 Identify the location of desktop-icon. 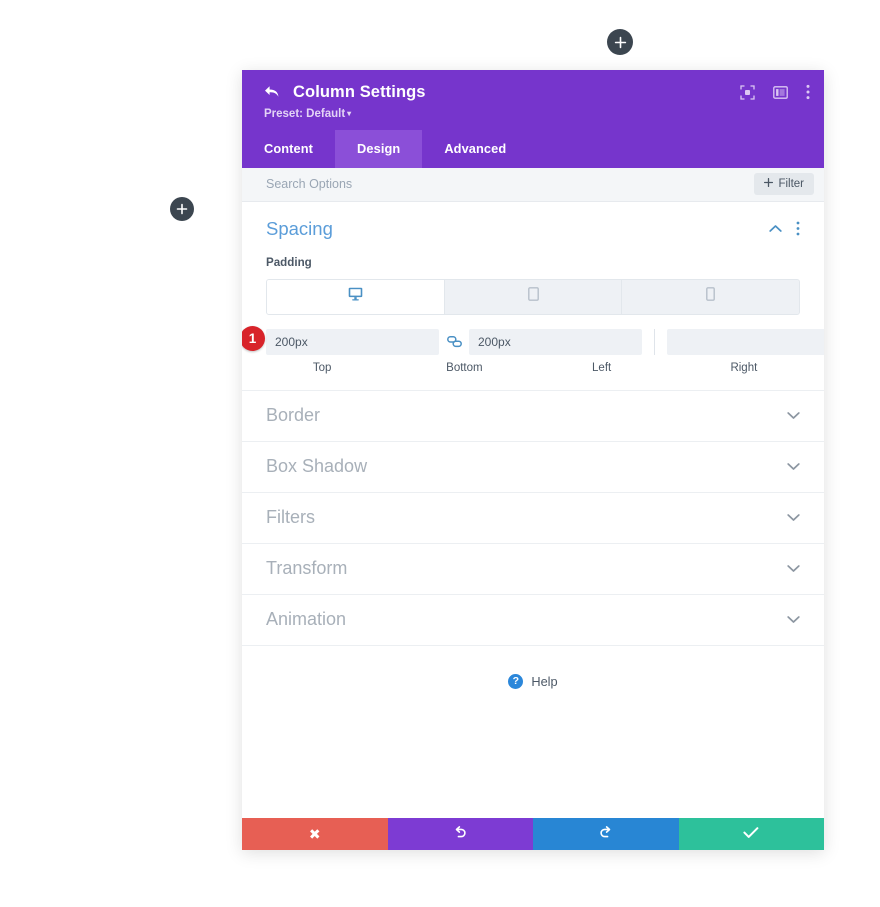
(355, 296).